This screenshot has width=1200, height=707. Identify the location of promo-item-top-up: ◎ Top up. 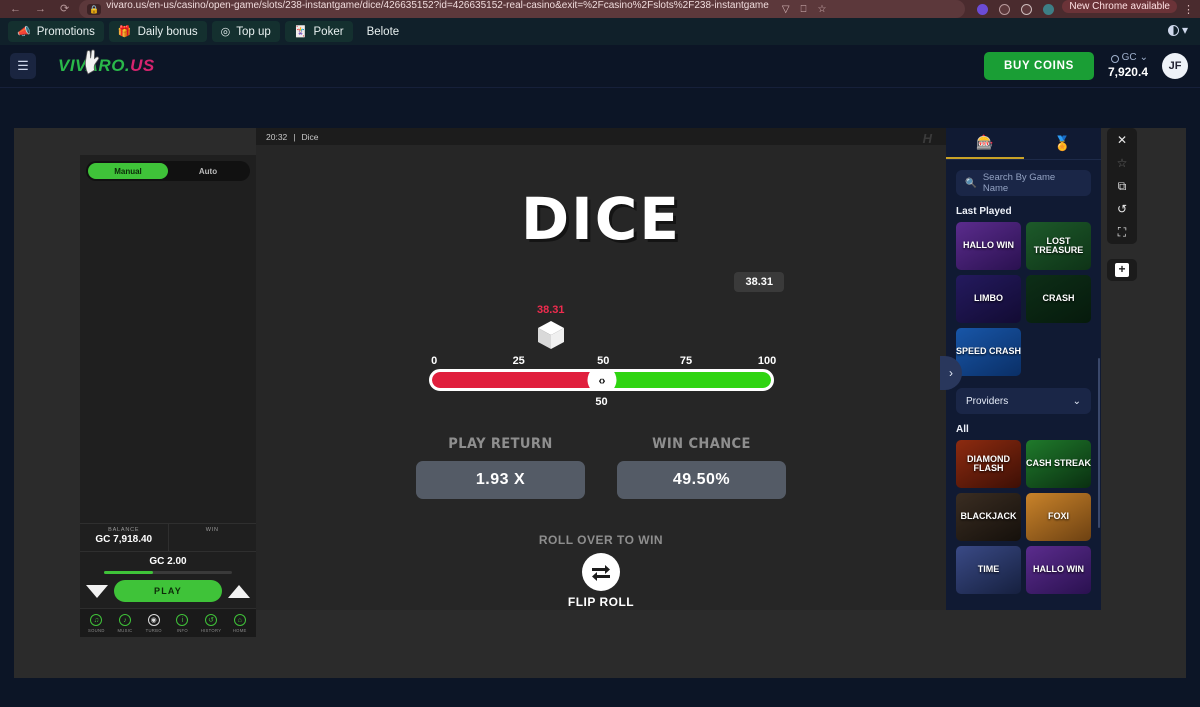
(245, 31).